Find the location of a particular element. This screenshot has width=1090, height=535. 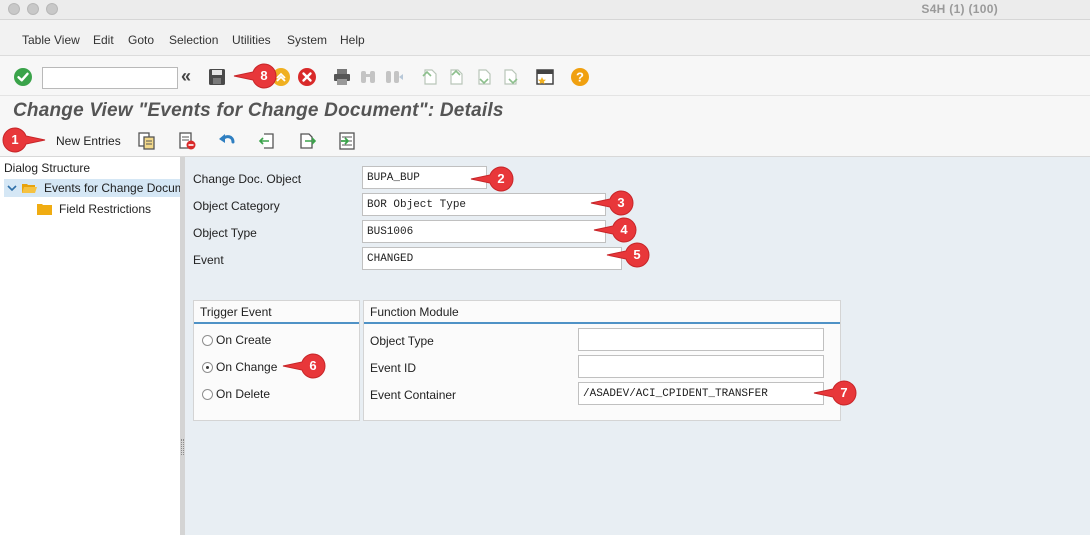

delete-icon is located at coordinates (187, 141).